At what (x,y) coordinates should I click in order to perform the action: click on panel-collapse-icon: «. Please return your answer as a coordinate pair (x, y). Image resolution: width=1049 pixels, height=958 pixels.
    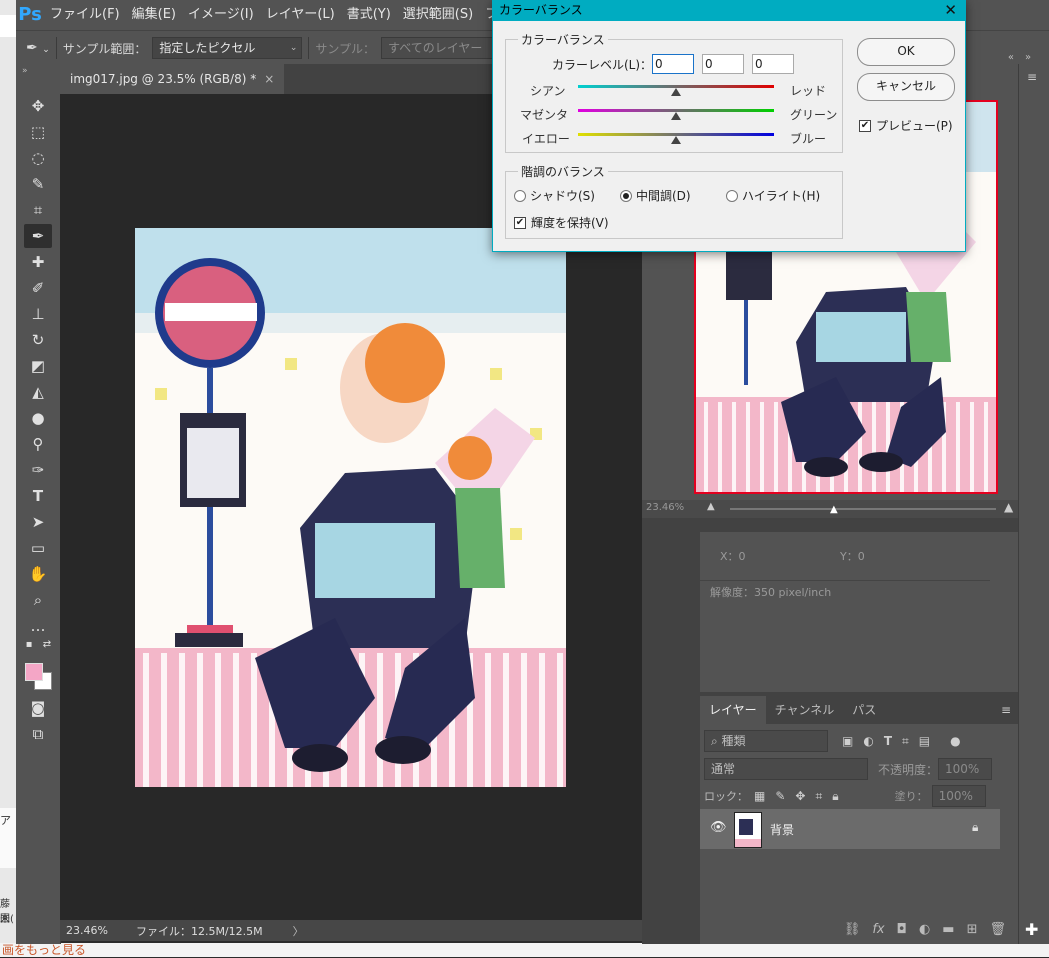
    Looking at the image, I should click on (1011, 57).